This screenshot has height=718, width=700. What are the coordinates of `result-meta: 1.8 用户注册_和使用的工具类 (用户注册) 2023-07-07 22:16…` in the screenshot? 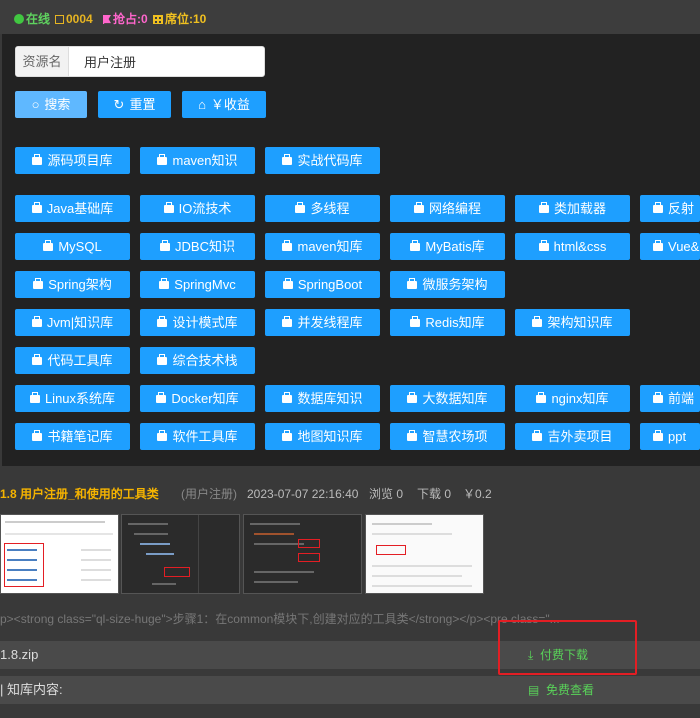 It's located at (350, 494).